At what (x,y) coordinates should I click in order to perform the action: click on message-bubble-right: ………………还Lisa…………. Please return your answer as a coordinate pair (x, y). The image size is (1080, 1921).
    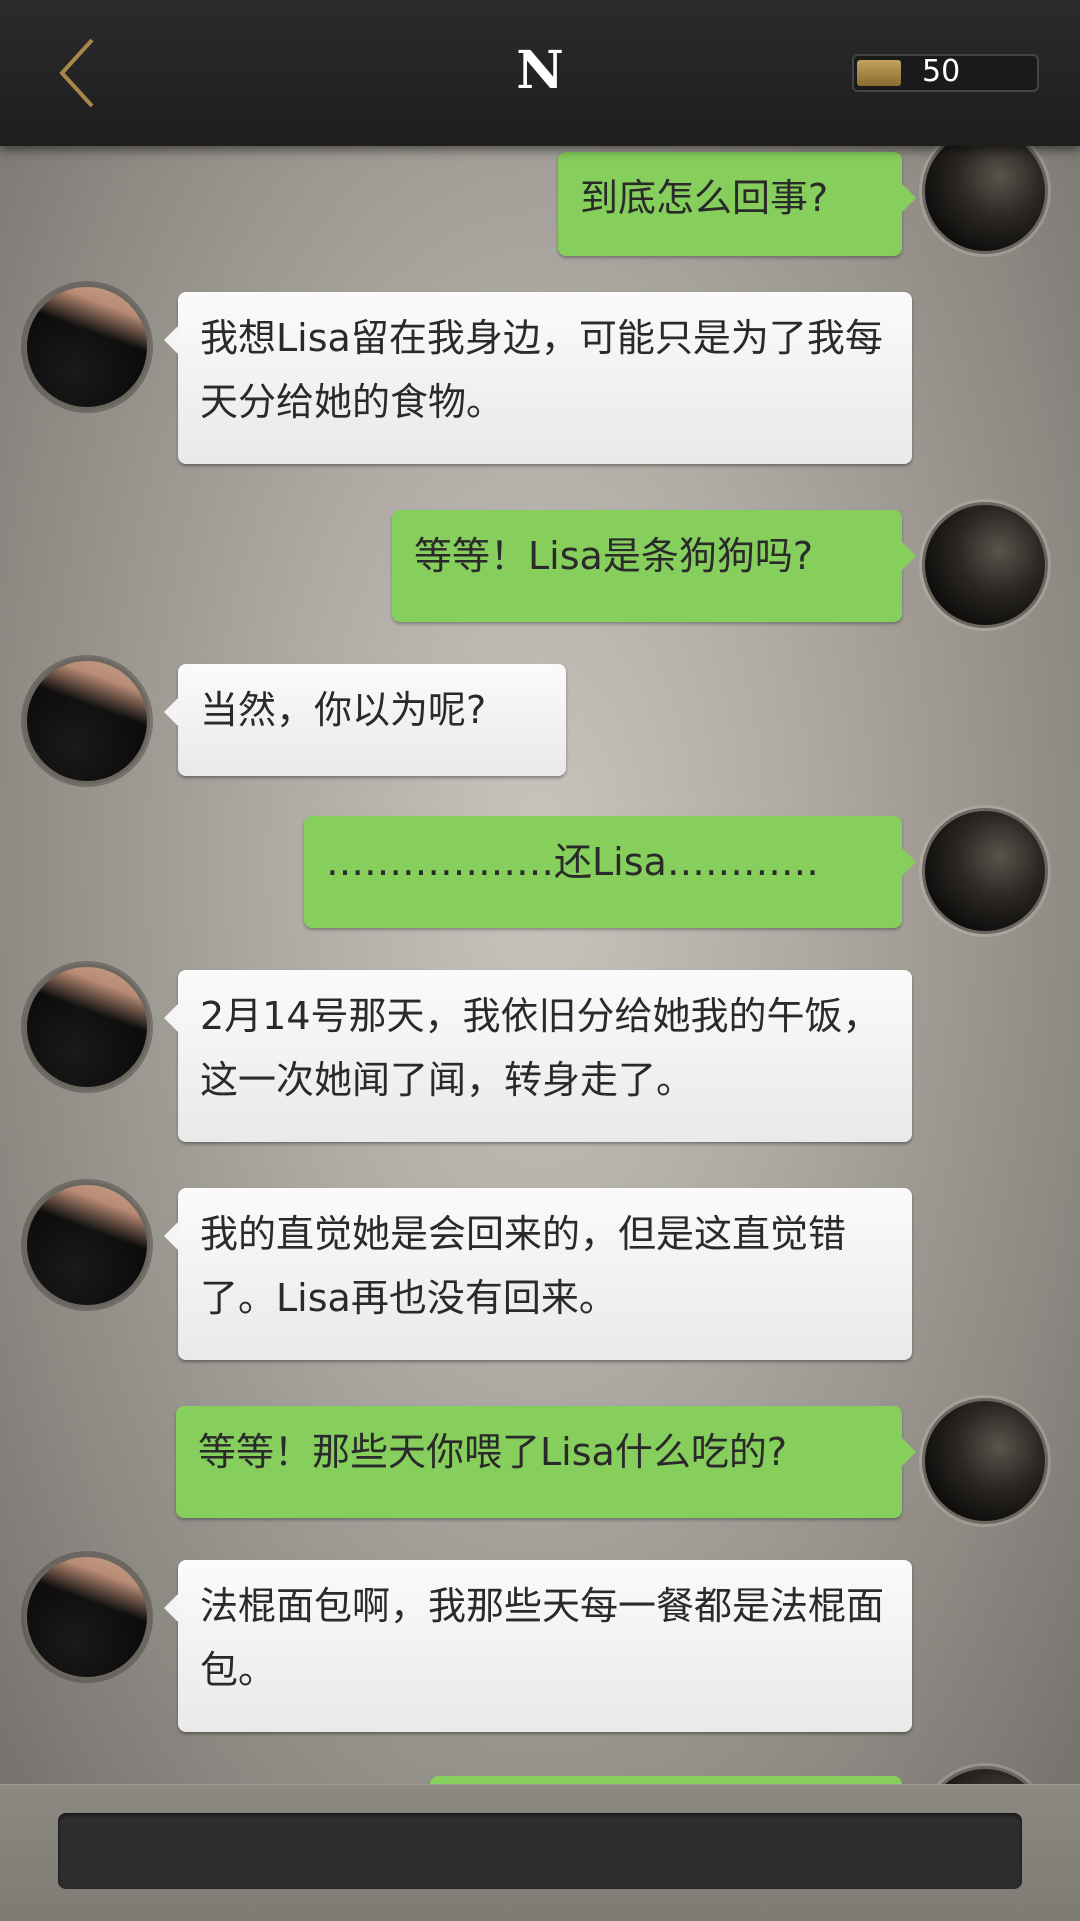
    Looking at the image, I should click on (610, 872).